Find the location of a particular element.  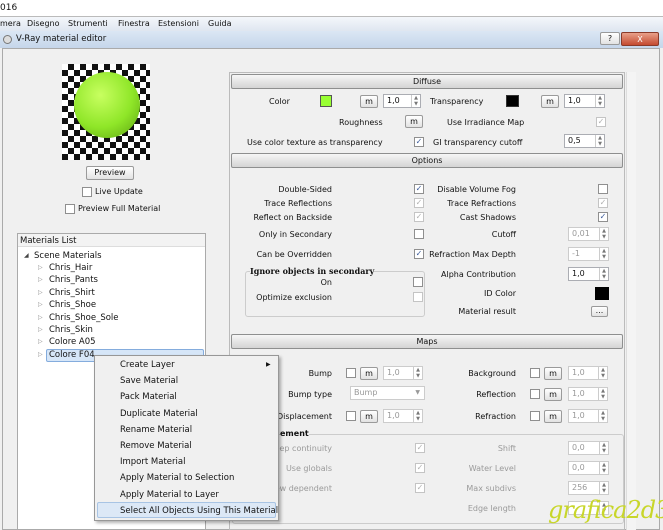

max-subdivs-field: 256 ▲ ▼ is located at coordinates (588, 488).